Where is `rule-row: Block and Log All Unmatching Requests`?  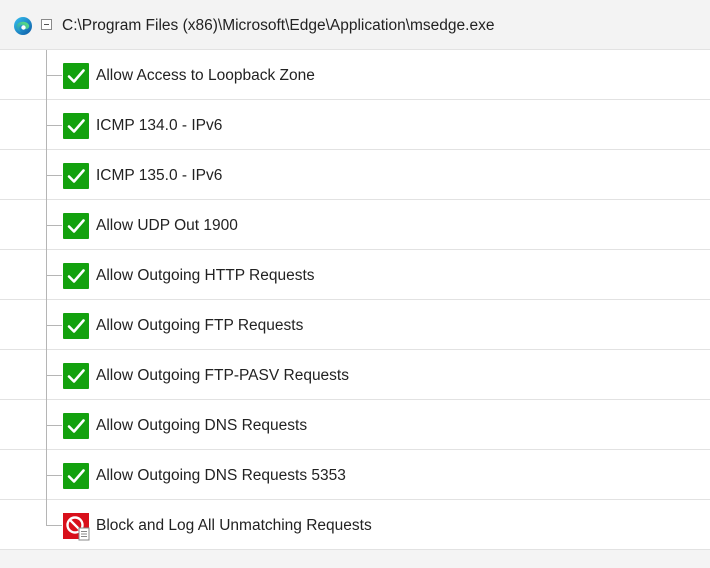 rule-row: Block and Log All Unmatching Requests is located at coordinates (355, 525).